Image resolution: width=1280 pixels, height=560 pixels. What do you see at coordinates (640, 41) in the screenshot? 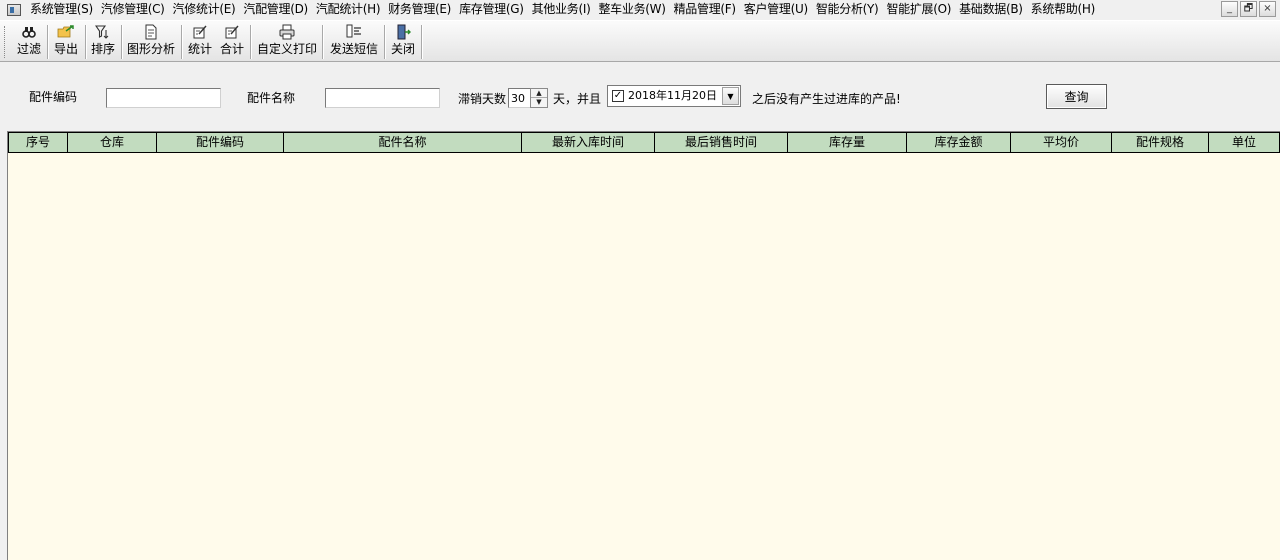
I see `toolbar: 过滤 导出 排序 图形分析 统计 合计 自定义打印 发送短信 关闭` at bounding box center [640, 41].